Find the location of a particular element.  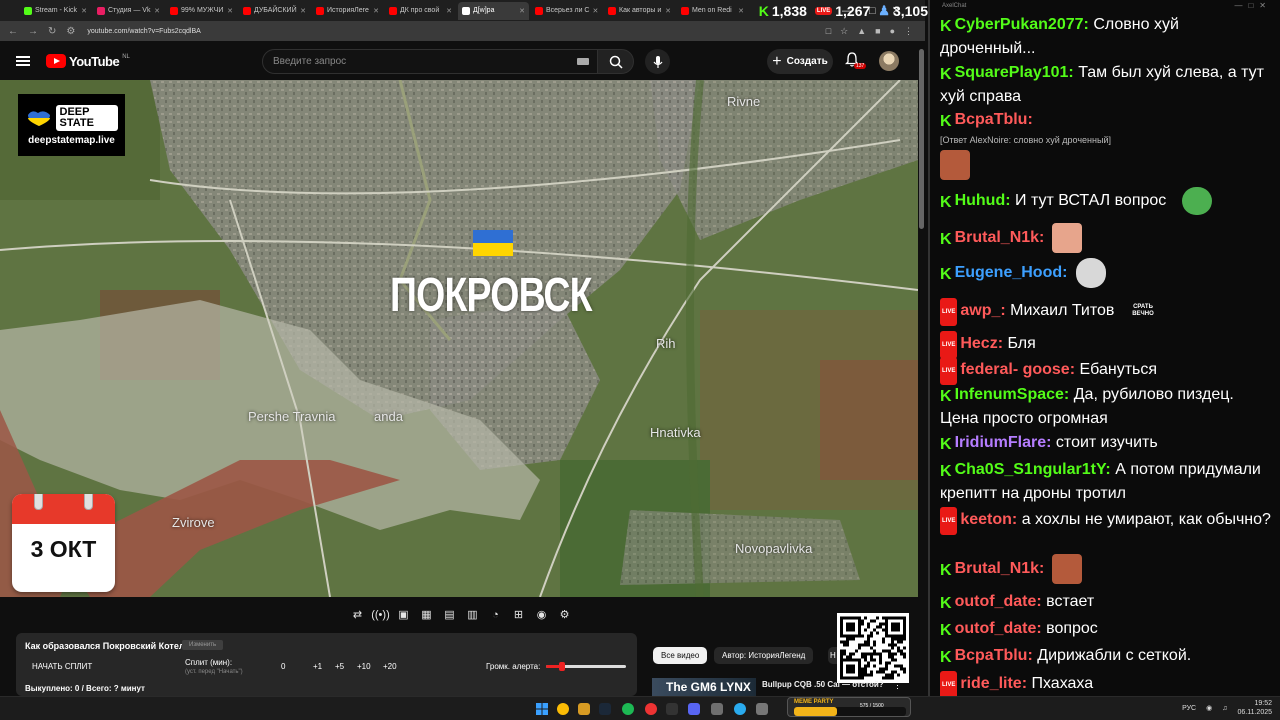

site-info-icon: ⚙ is located at coordinates (70, 31).